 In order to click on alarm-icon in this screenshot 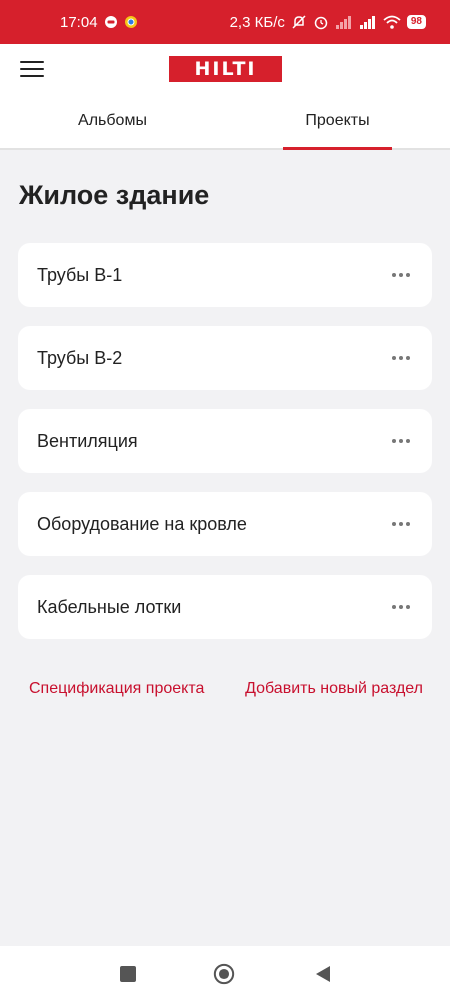, I will do `click(321, 22)`.